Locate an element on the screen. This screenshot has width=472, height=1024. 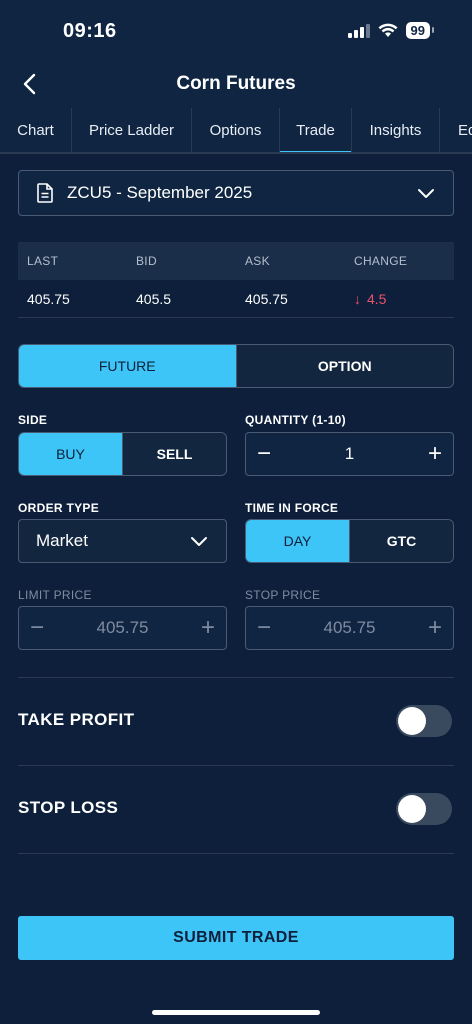
order-type-label: ORDER TYPE is located at coordinates (59, 508).